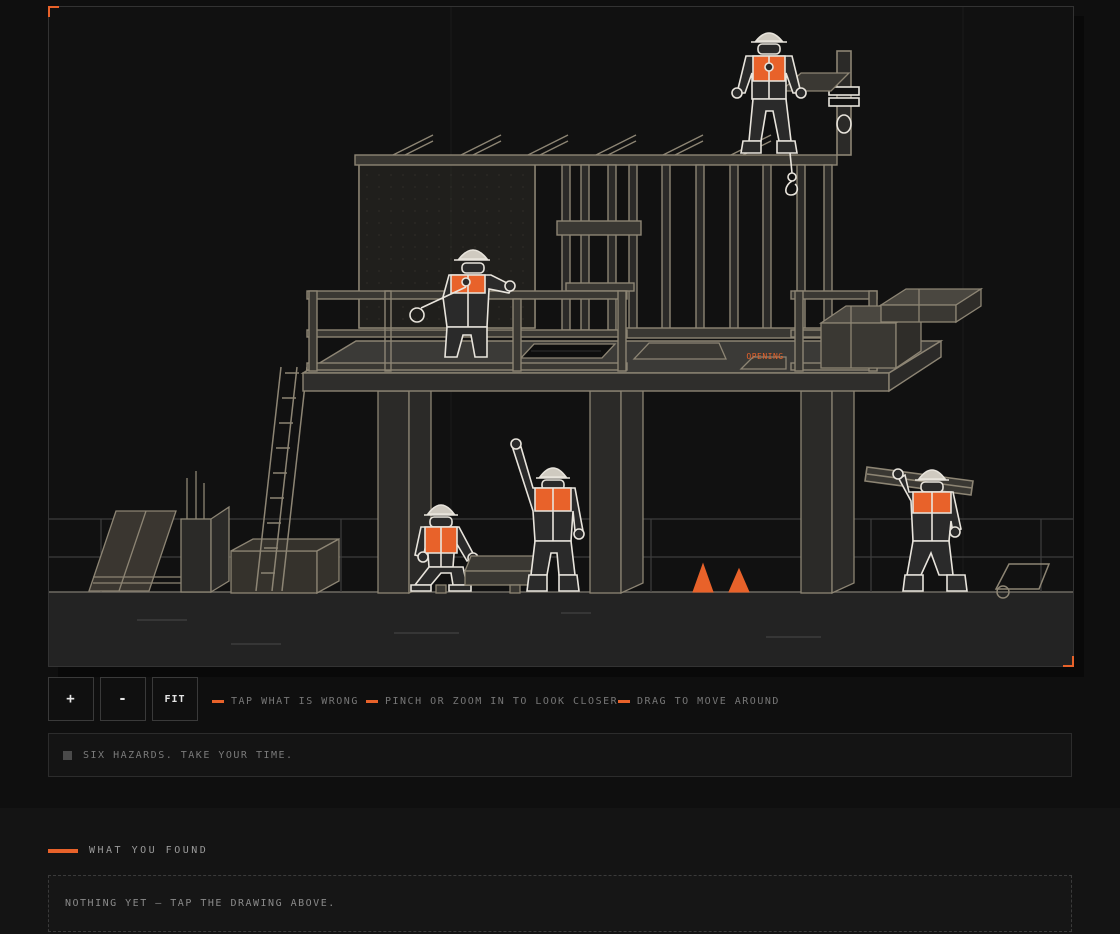 The image size is (1120, 934). I want to click on frame-corner-bottom-right, so click(1068, 661).